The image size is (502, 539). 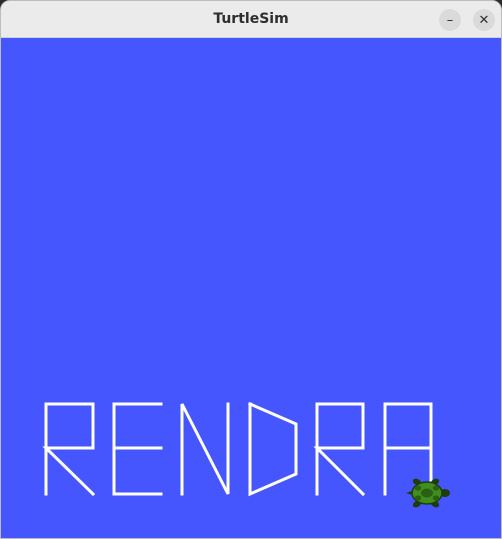 I want to click on title-bar: TurtleSim – ✕, so click(x=251, y=19).